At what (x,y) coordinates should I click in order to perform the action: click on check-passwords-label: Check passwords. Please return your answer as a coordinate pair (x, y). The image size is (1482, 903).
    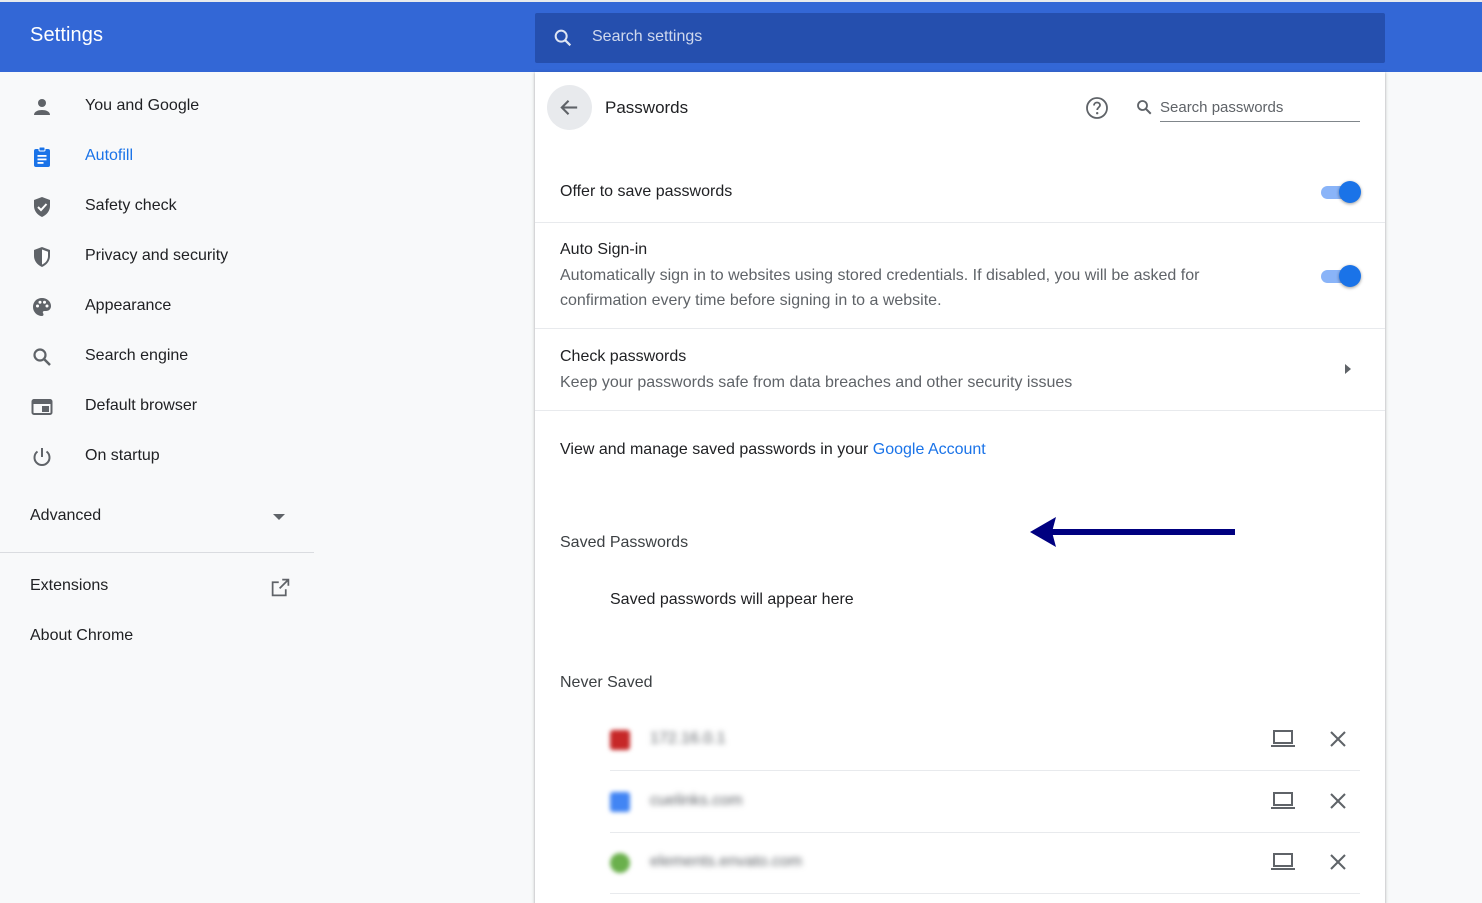
    Looking at the image, I should click on (623, 356).